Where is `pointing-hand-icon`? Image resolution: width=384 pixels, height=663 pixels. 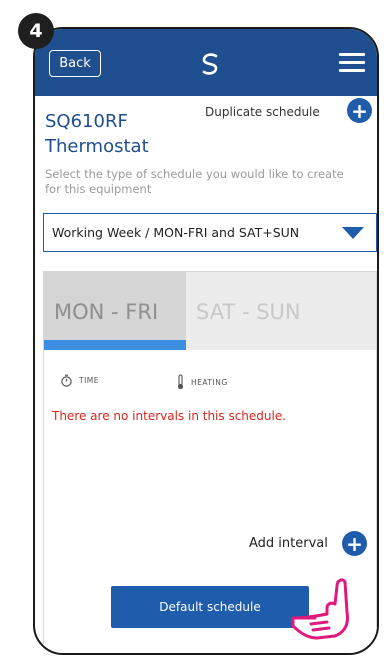 pointing-hand-icon is located at coordinates (320, 609).